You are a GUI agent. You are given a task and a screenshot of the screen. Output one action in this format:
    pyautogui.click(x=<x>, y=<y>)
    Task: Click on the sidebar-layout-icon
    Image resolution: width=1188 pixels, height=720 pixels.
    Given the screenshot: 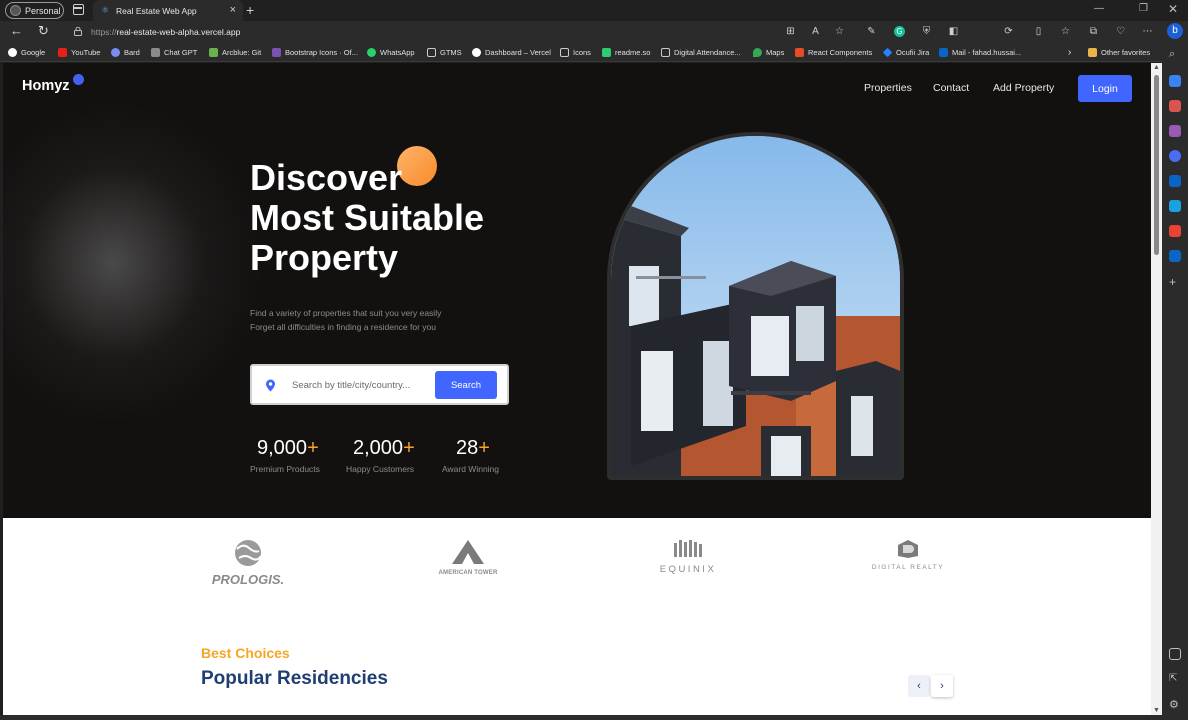 What is the action you would take?
    pyautogui.click(x=1175, y=654)
    